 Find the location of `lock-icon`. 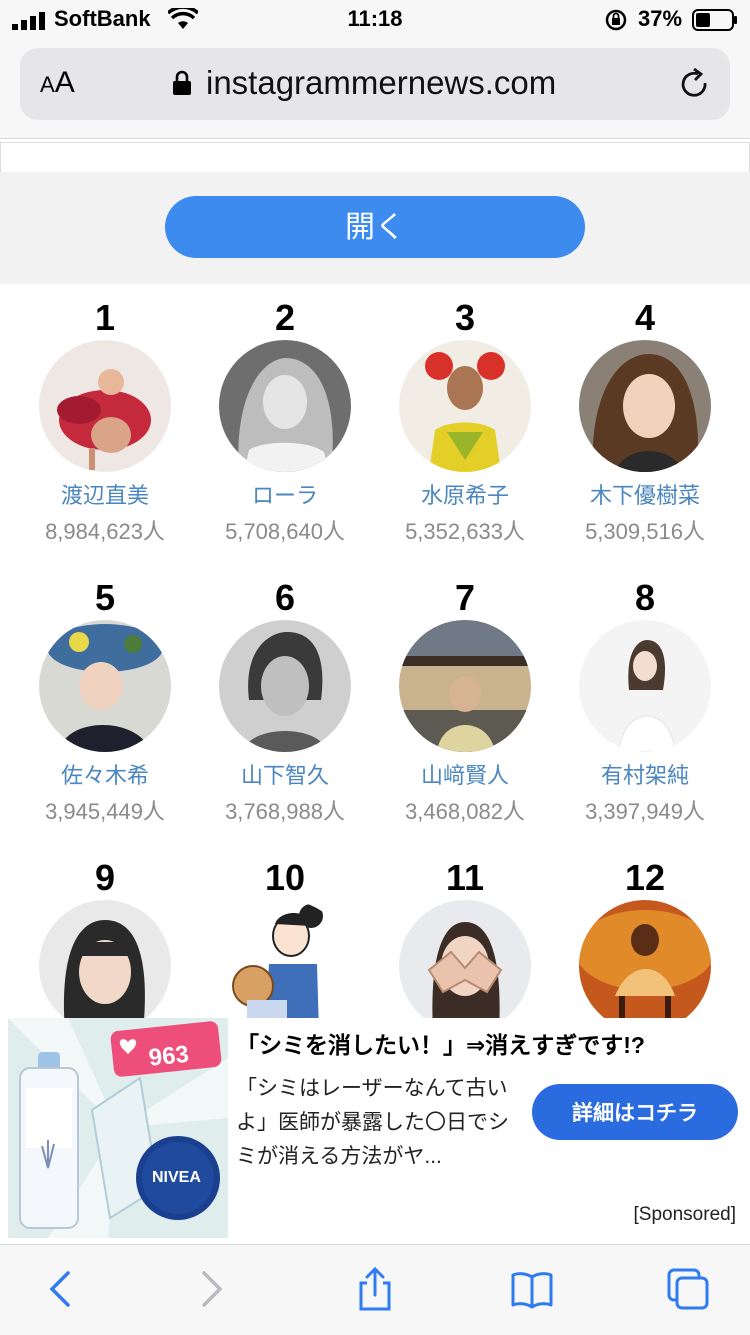

lock-icon is located at coordinates (182, 82).